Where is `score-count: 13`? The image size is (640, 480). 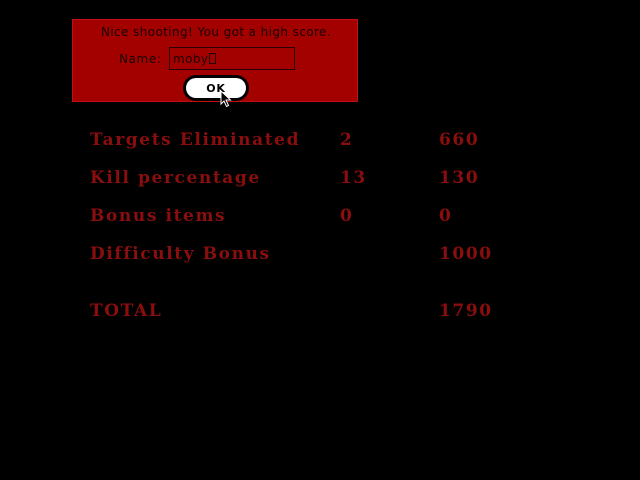
score-count: 13 is located at coordinates (353, 178).